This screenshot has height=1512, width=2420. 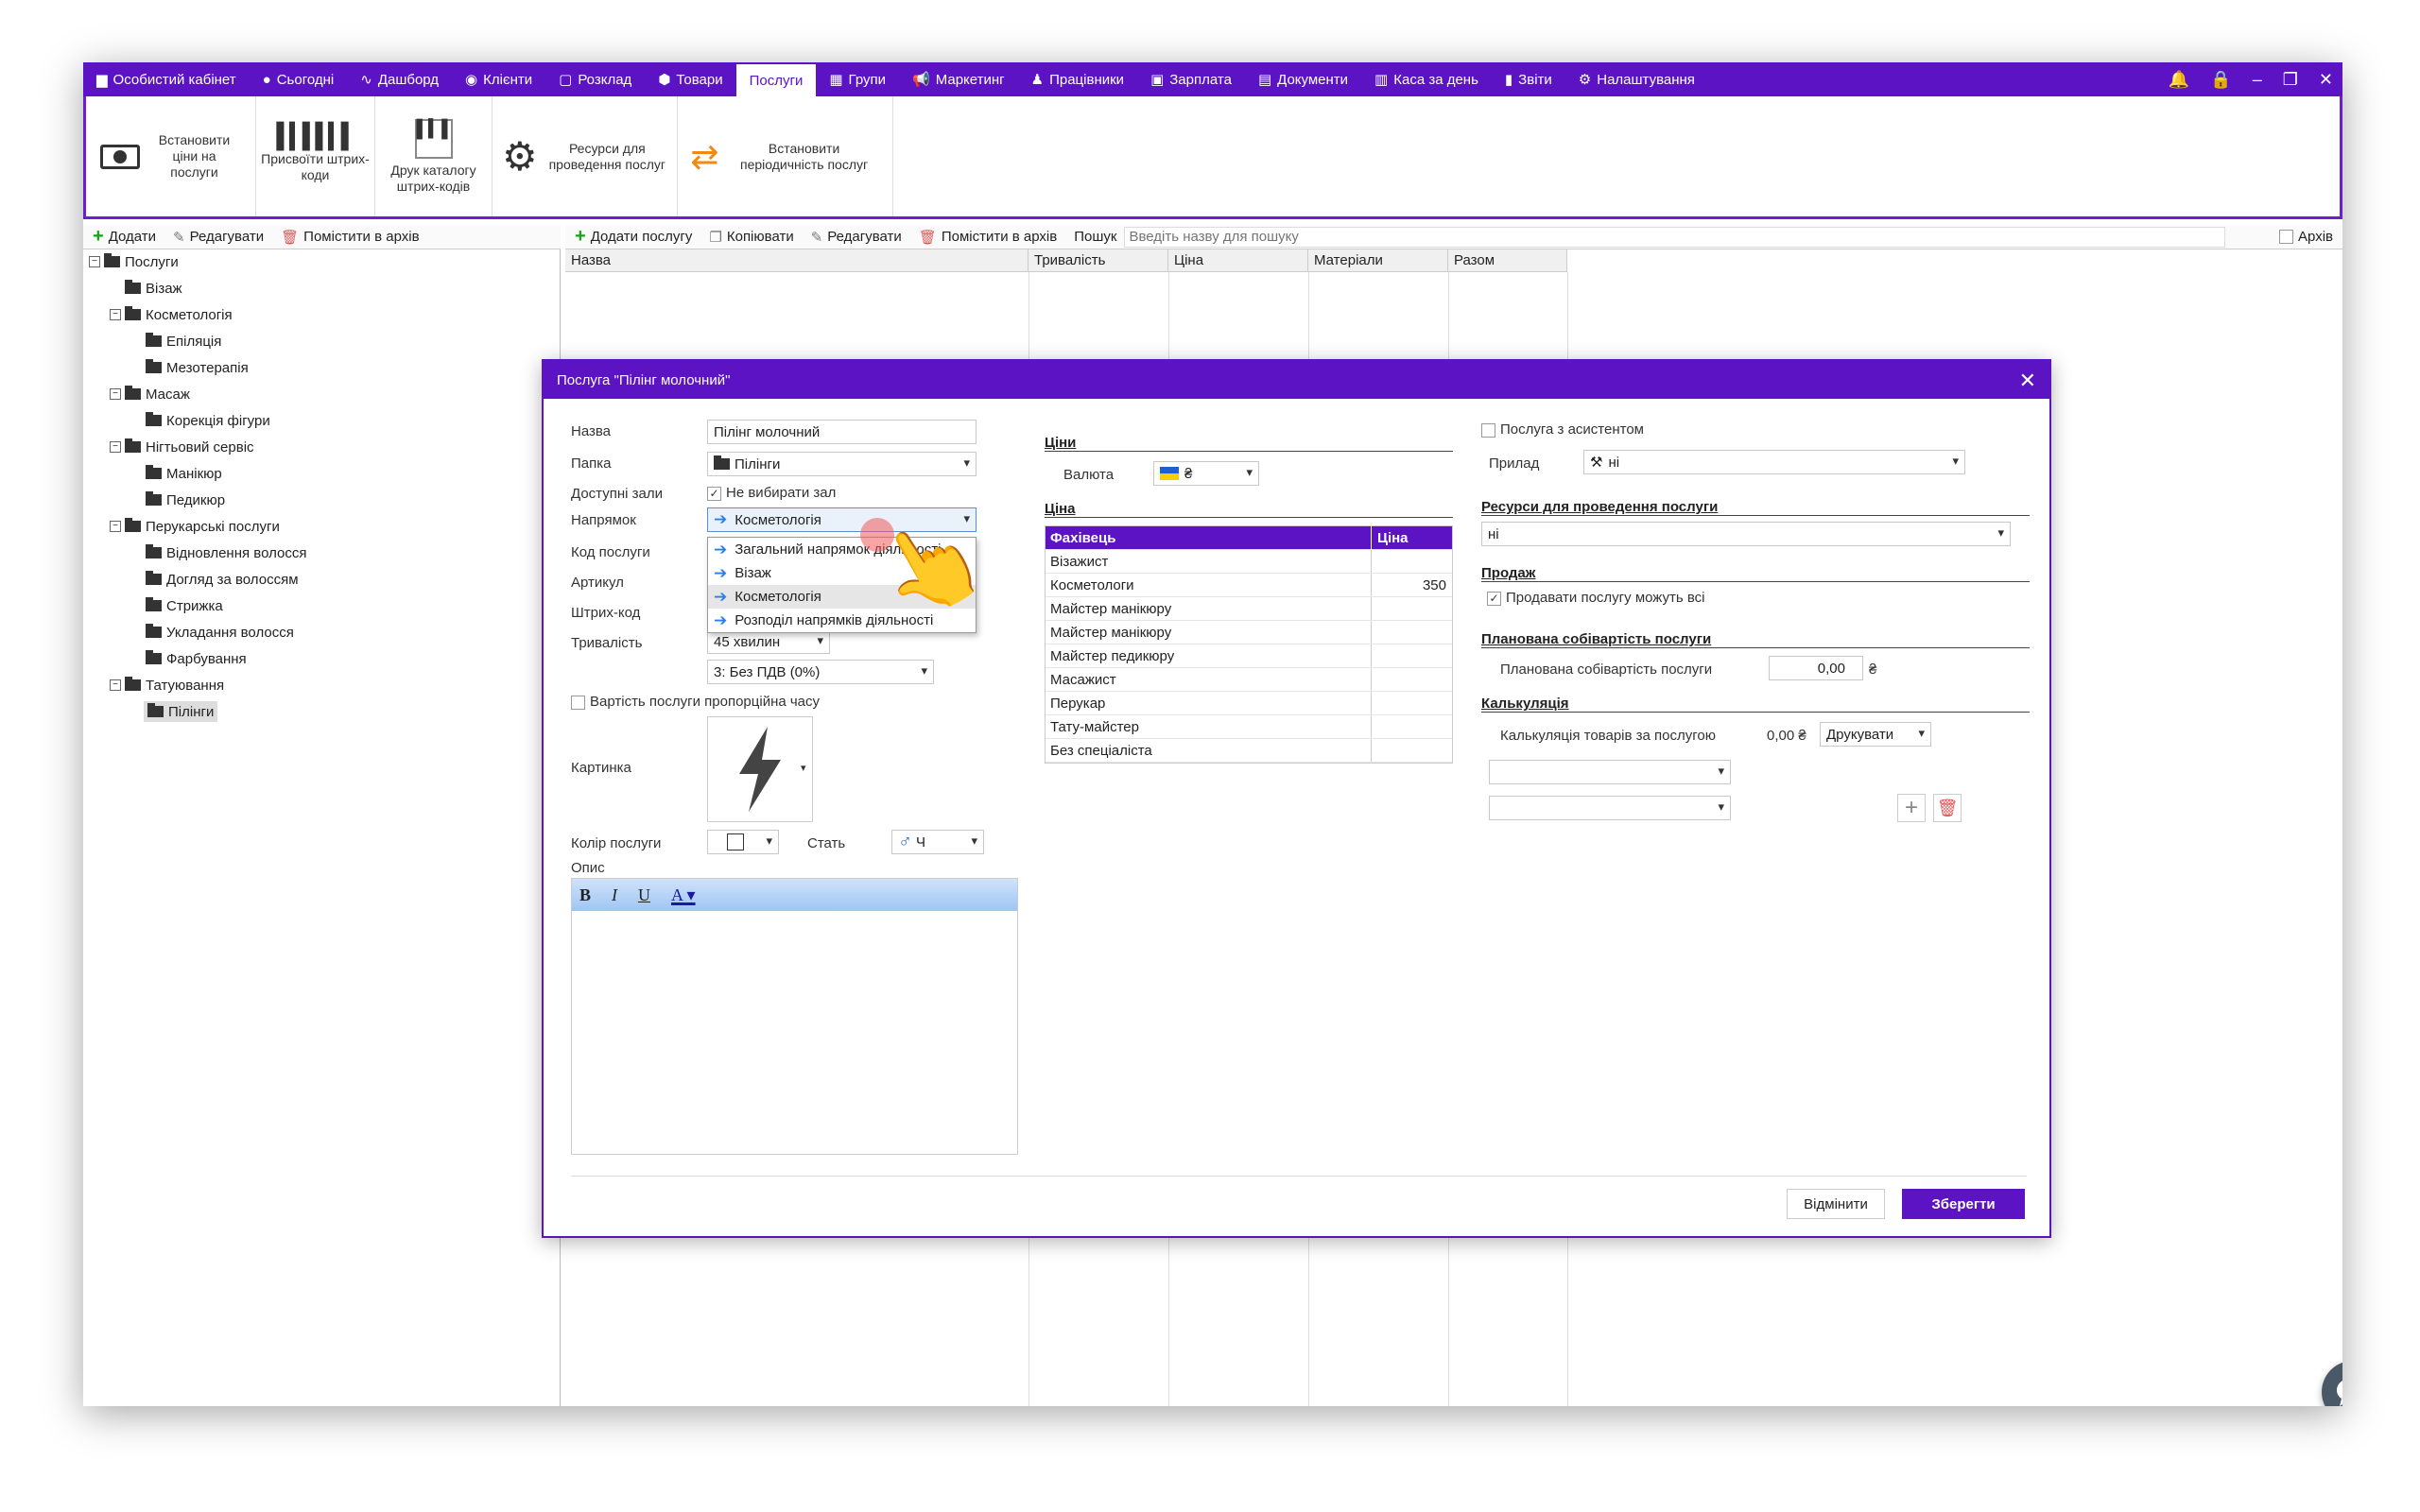 I want to click on tree-item-root: − Послуги, so click(x=134, y=261).